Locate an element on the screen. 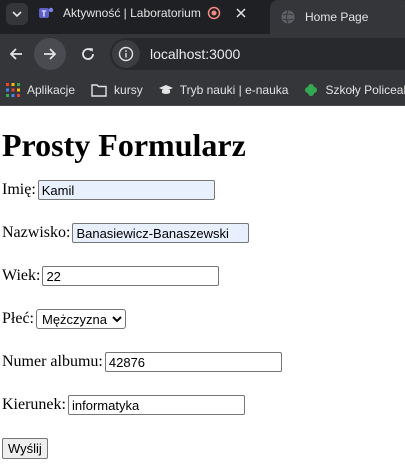 The width and height of the screenshot is (405, 475). apps-grid-icon is located at coordinates (13, 89).